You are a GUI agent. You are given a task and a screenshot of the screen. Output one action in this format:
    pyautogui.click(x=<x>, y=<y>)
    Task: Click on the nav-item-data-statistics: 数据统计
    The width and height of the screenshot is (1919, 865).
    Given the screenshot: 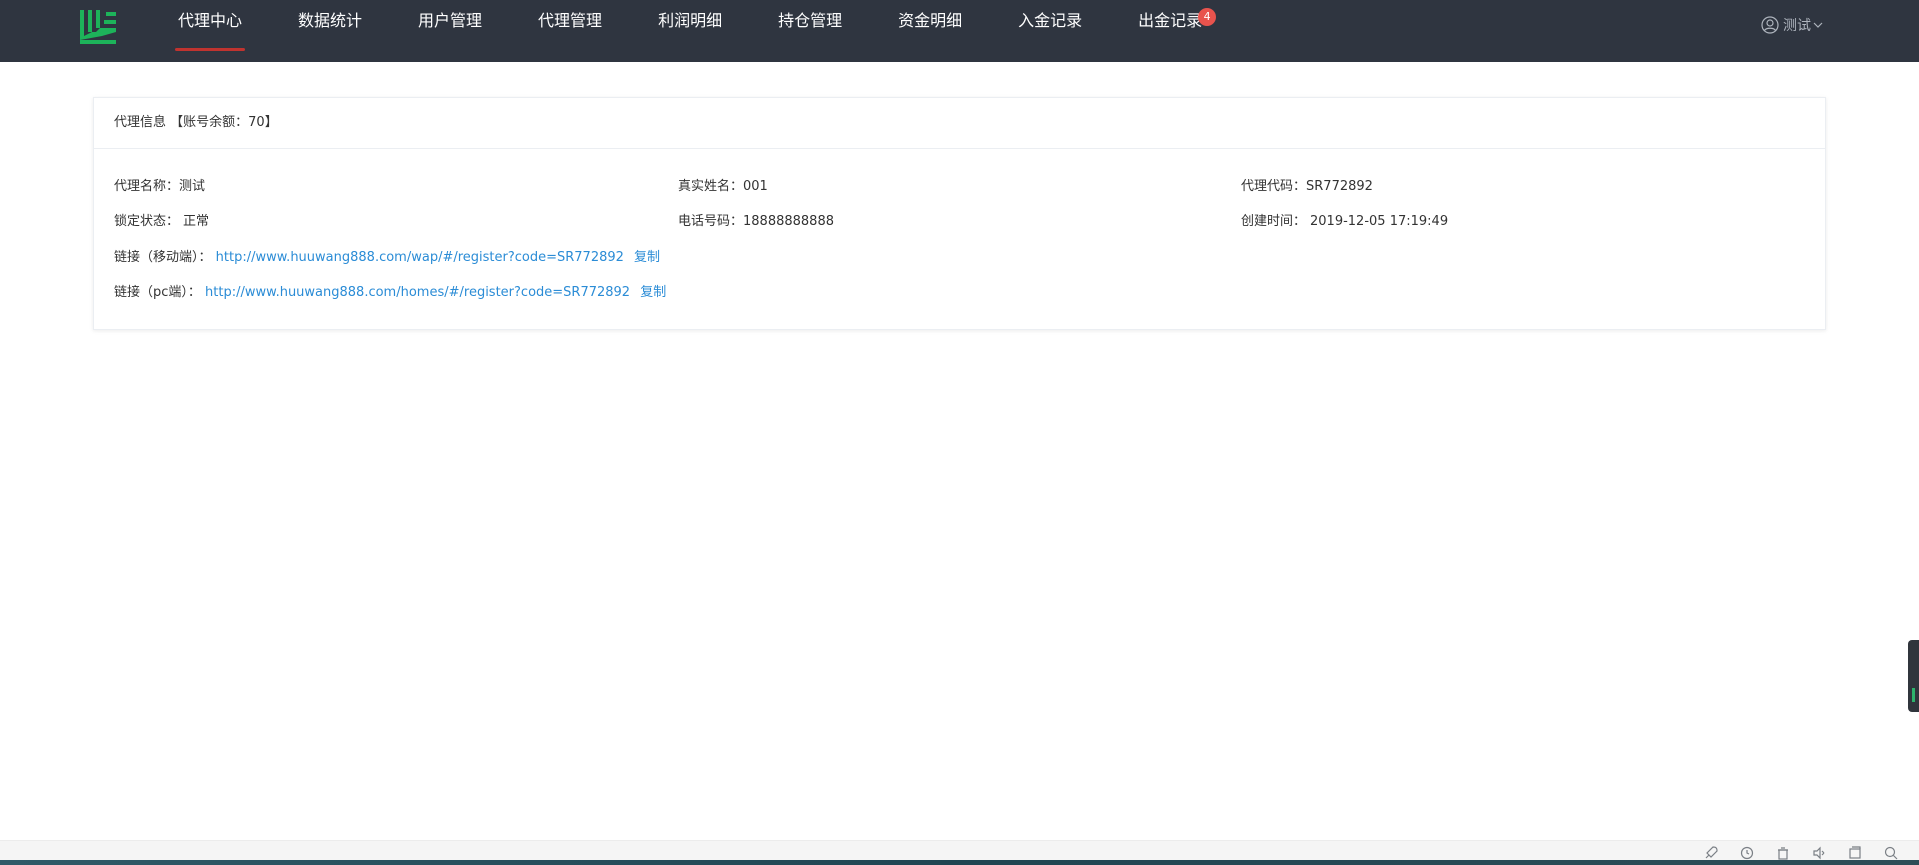 What is the action you would take?
    pyautogui.click(x=330, y=31)
    